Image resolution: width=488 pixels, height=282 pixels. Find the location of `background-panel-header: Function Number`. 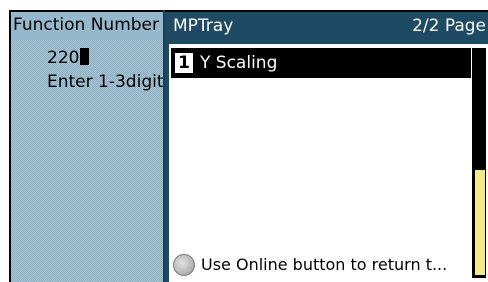

background-panel-header: Function Number is located at coordinates (89, 25).